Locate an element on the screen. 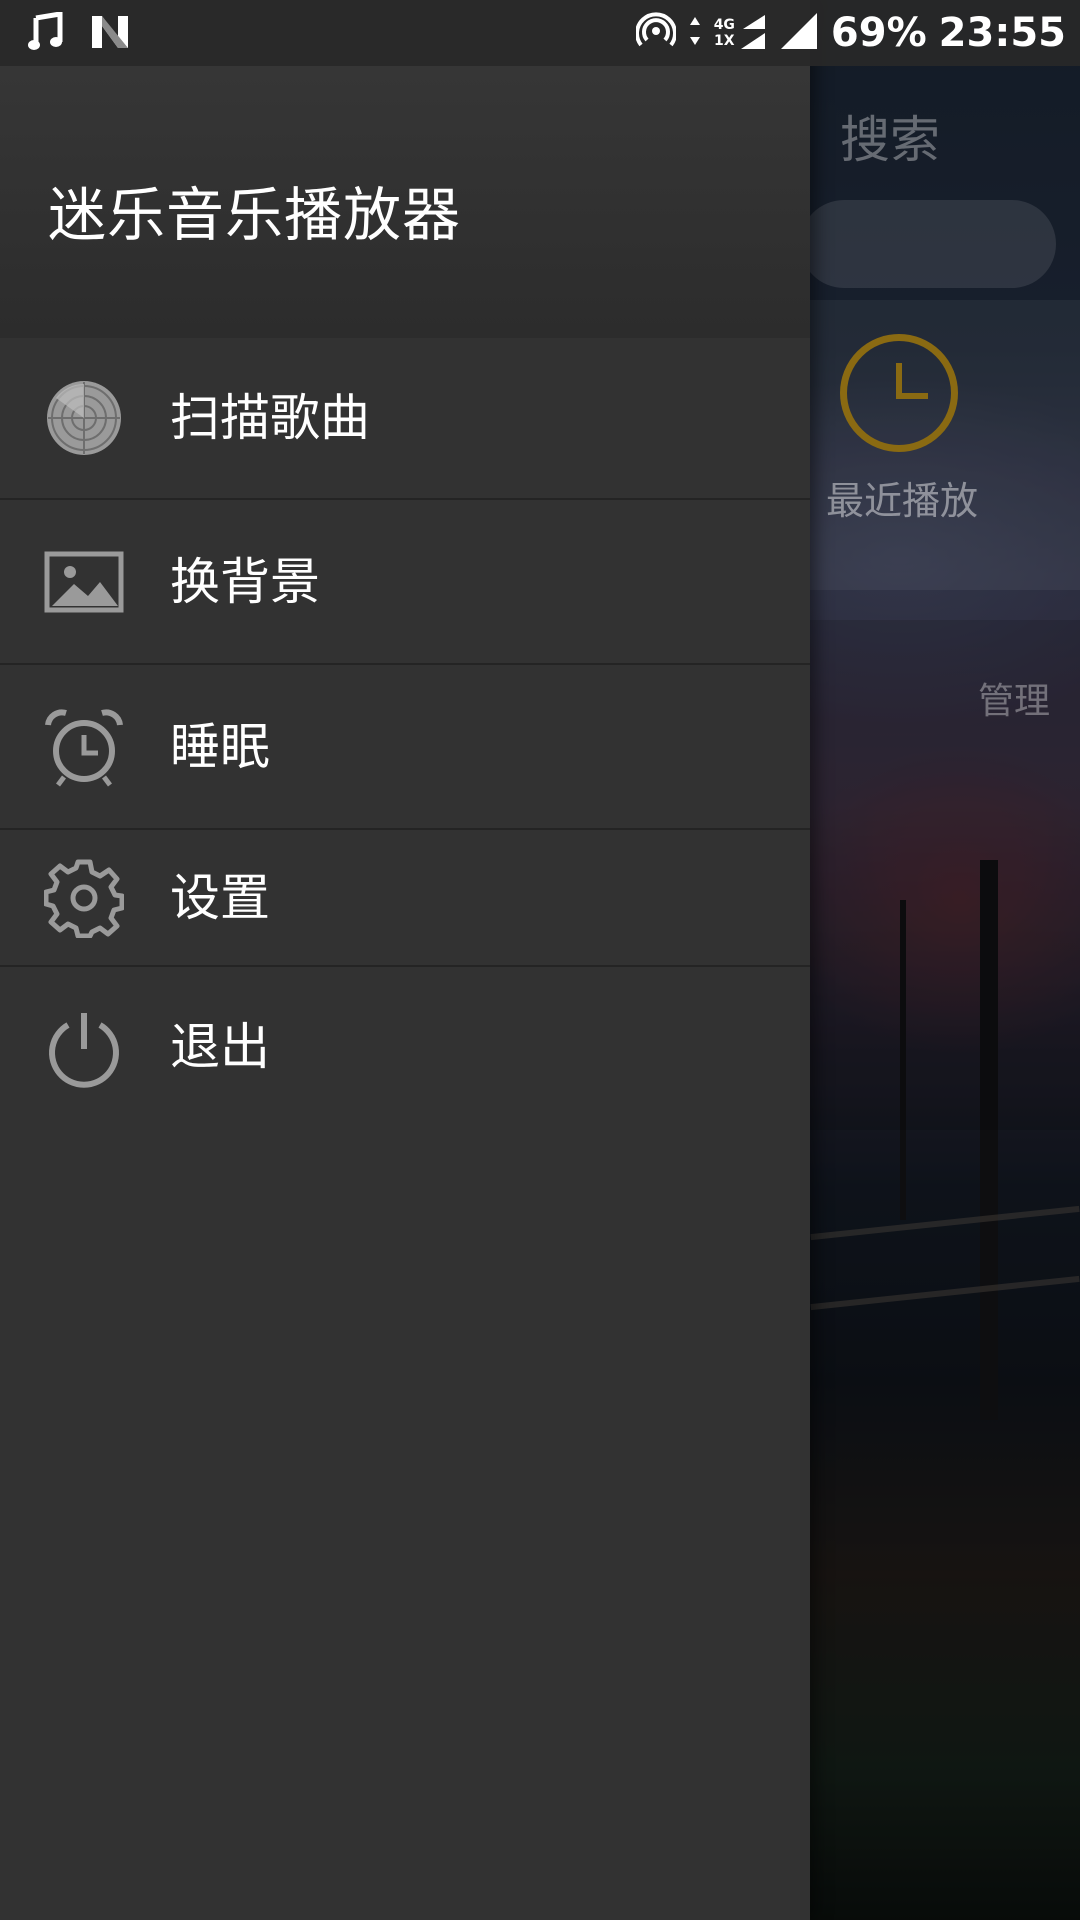  power-icon is located at coordinates (84, 1049).